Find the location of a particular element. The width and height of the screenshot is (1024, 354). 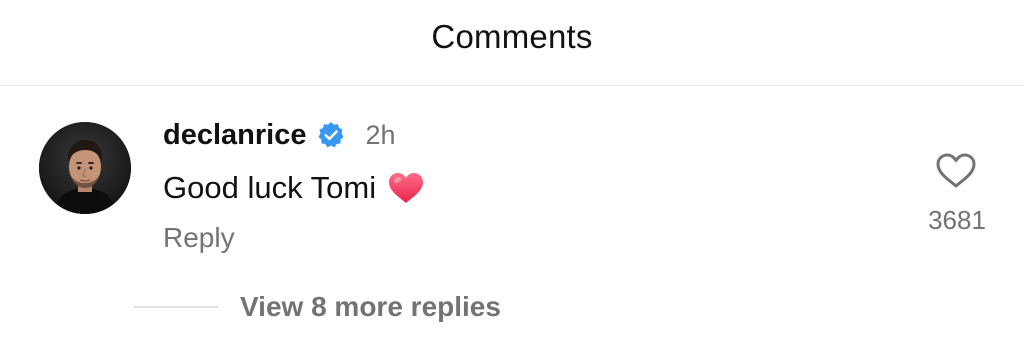

comment-body: Good luck Tomi is located at coordinates (294, 188).